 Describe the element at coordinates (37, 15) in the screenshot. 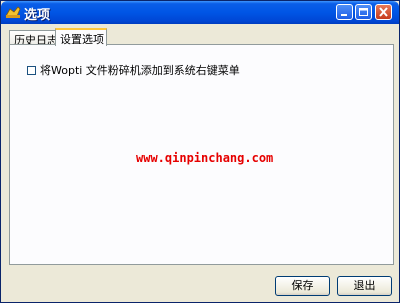

I see `window-title: 选项` at that location.